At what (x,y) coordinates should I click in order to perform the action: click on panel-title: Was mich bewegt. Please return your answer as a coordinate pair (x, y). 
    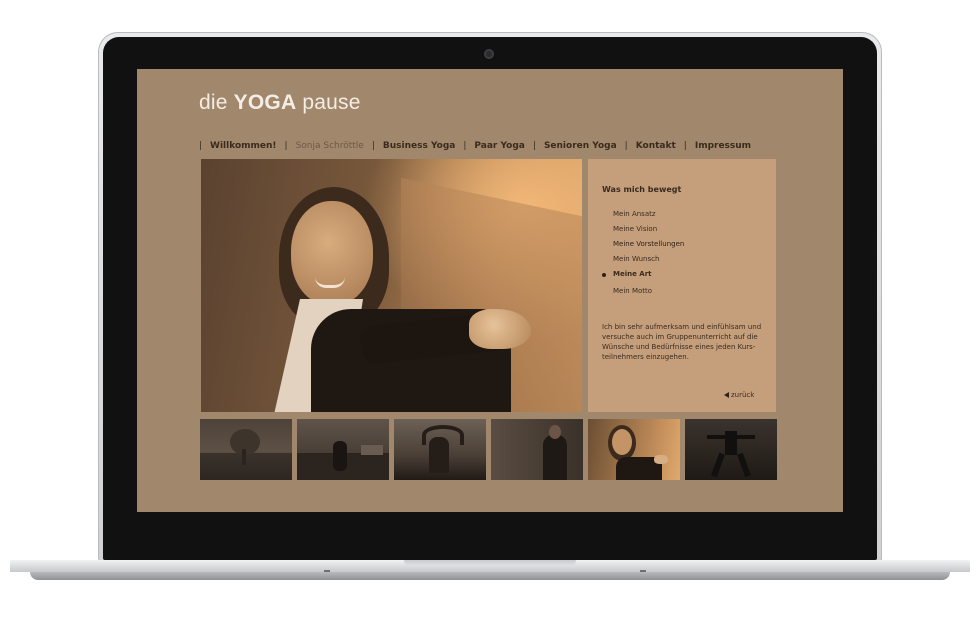
    Looking at the image, I should click on (642, 189).